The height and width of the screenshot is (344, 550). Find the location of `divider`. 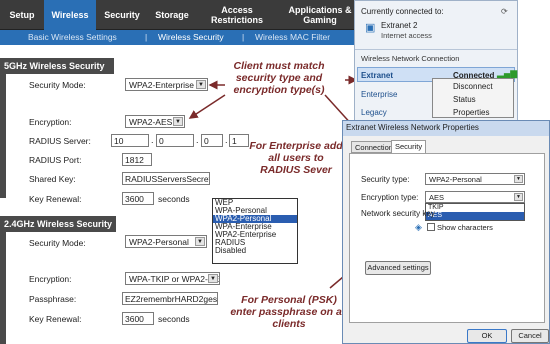

divider is located at coordinates (436, 49).